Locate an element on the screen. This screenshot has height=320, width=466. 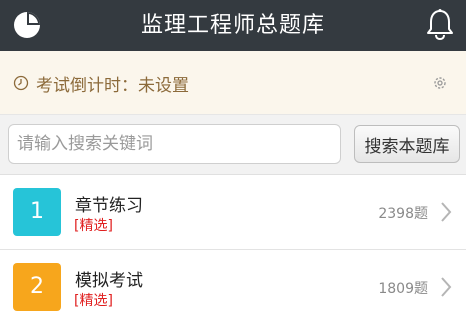
gear-icon is located at coordinates (440, 83).